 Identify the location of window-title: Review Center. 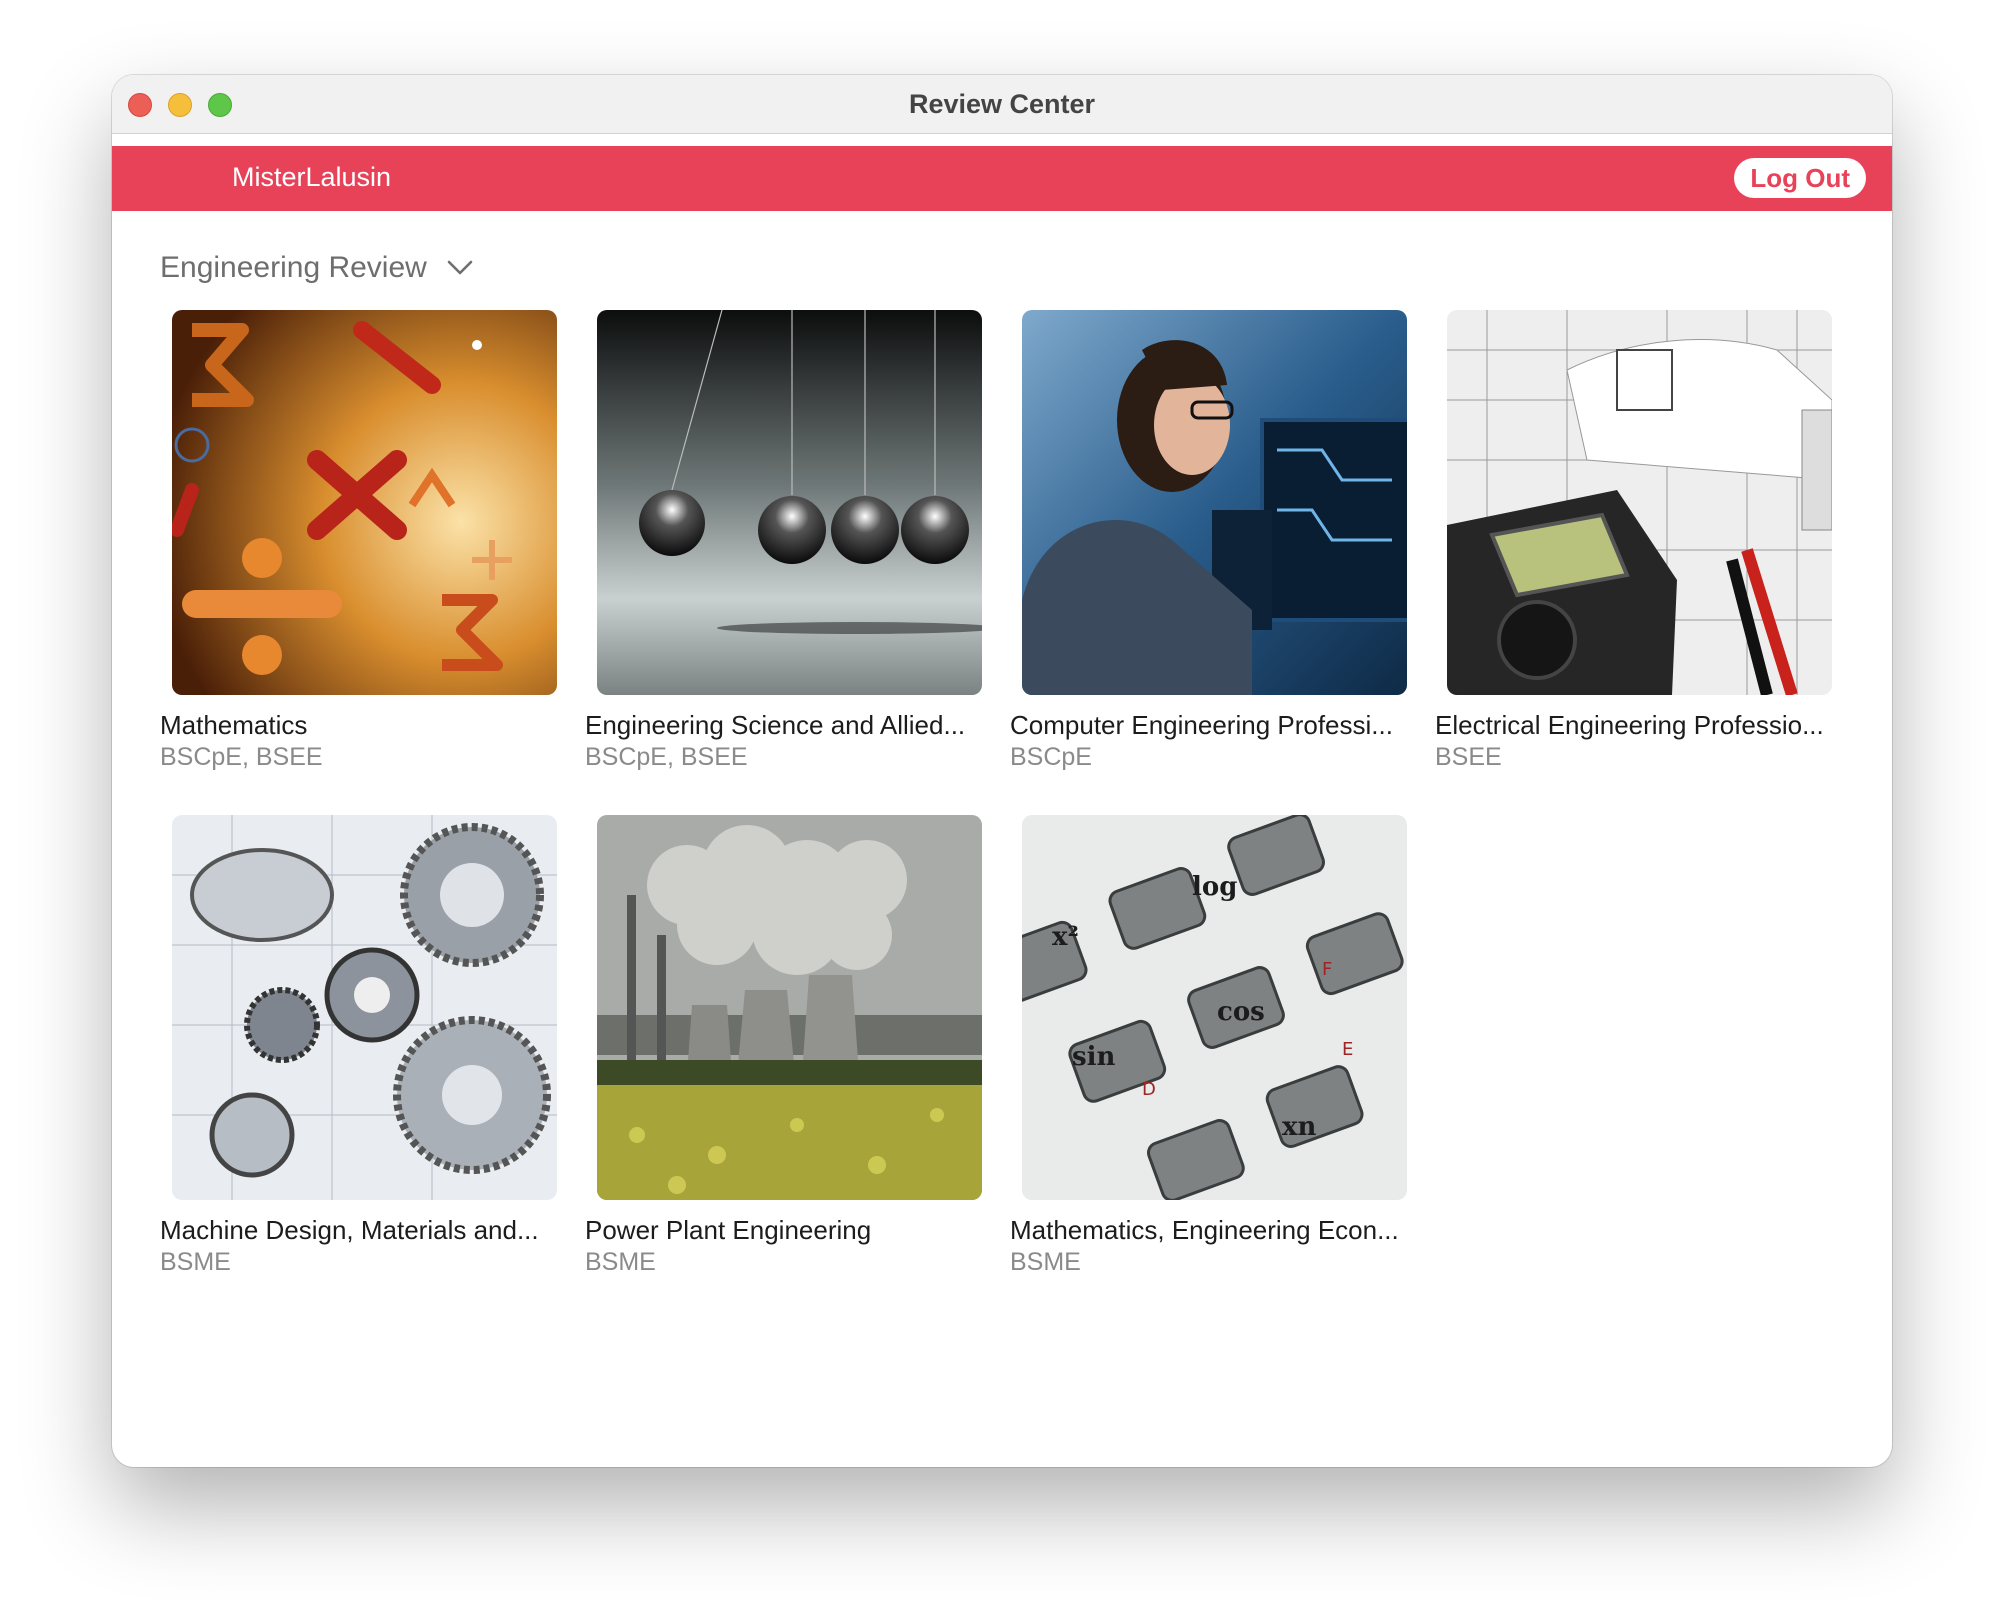
(1002, 104).